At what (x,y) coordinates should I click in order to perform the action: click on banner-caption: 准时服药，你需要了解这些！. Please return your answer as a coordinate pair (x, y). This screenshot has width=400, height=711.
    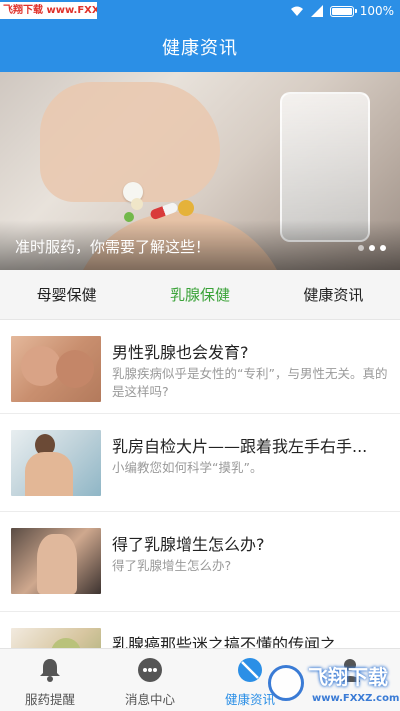
    Looking at the image, I should click on (113, 247).